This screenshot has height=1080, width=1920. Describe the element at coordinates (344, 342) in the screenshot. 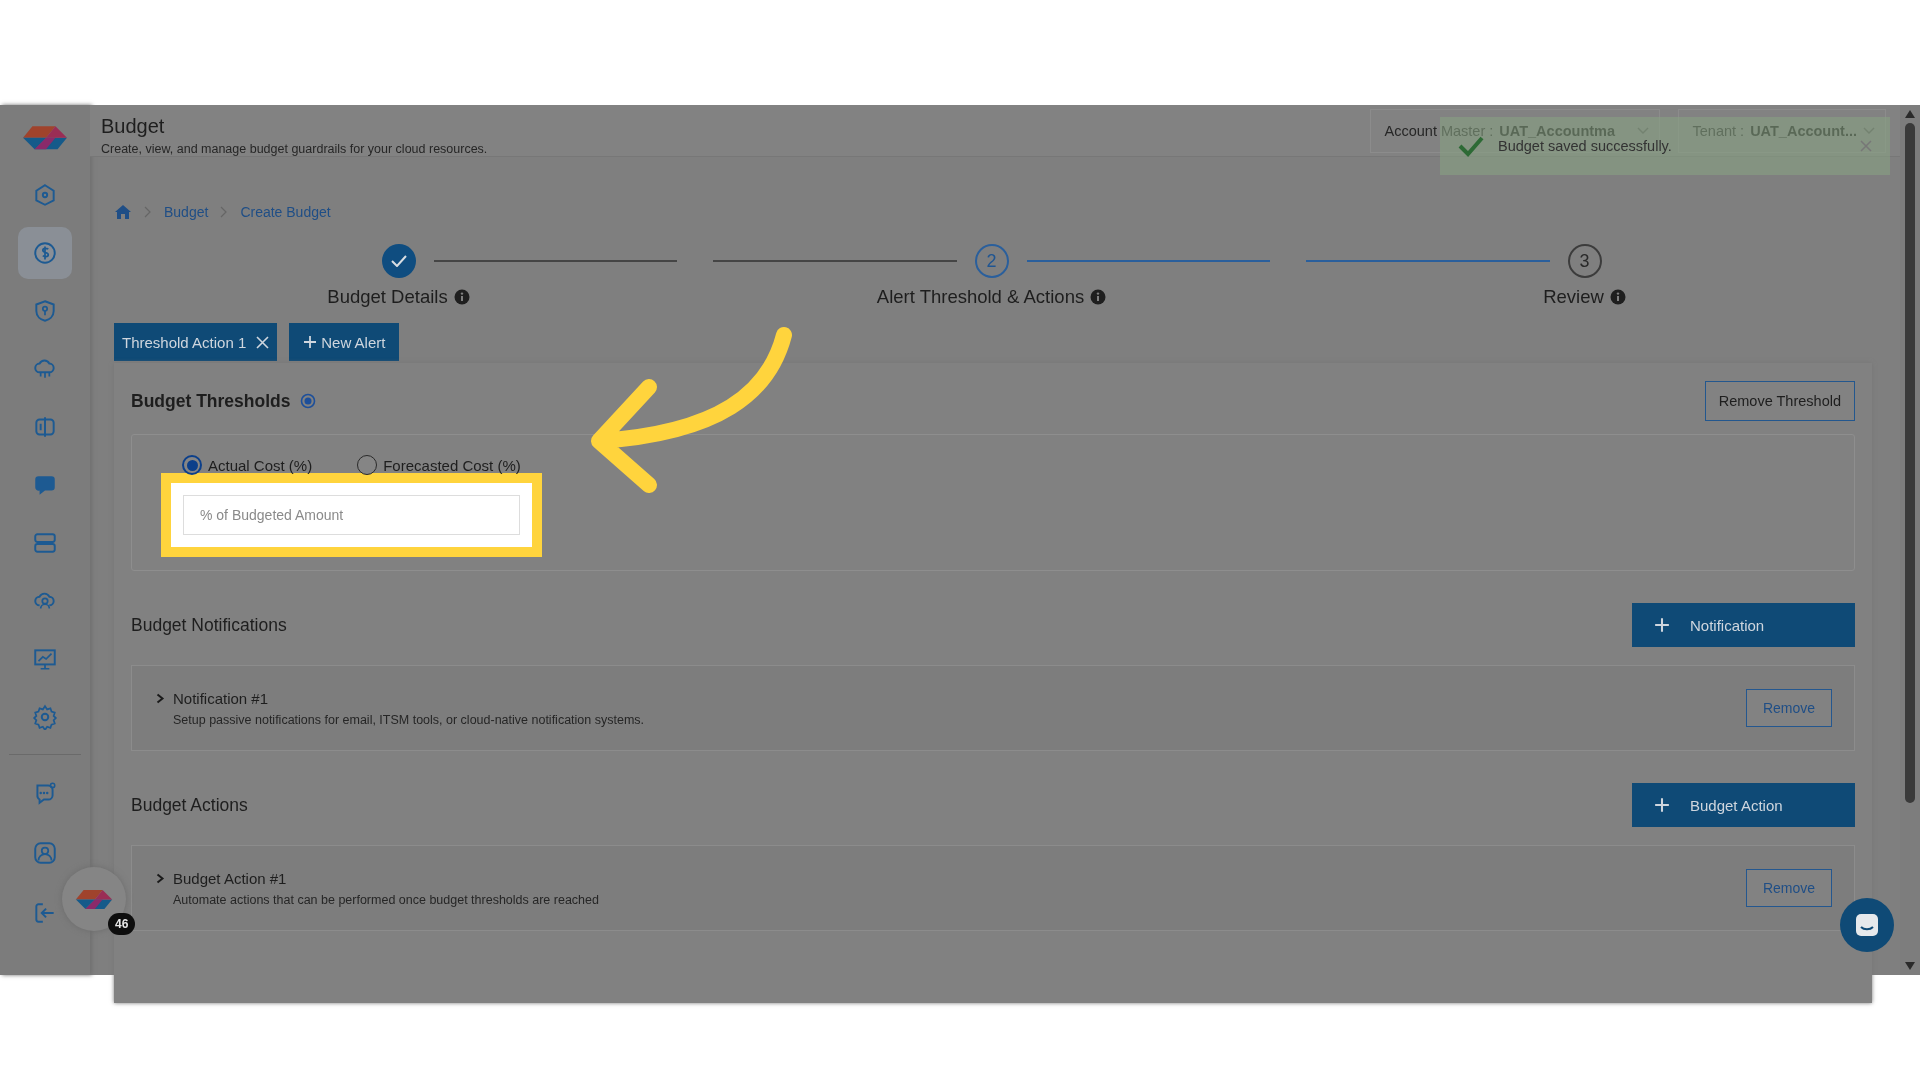

I see `new-alert-button: New Alert` at that location.